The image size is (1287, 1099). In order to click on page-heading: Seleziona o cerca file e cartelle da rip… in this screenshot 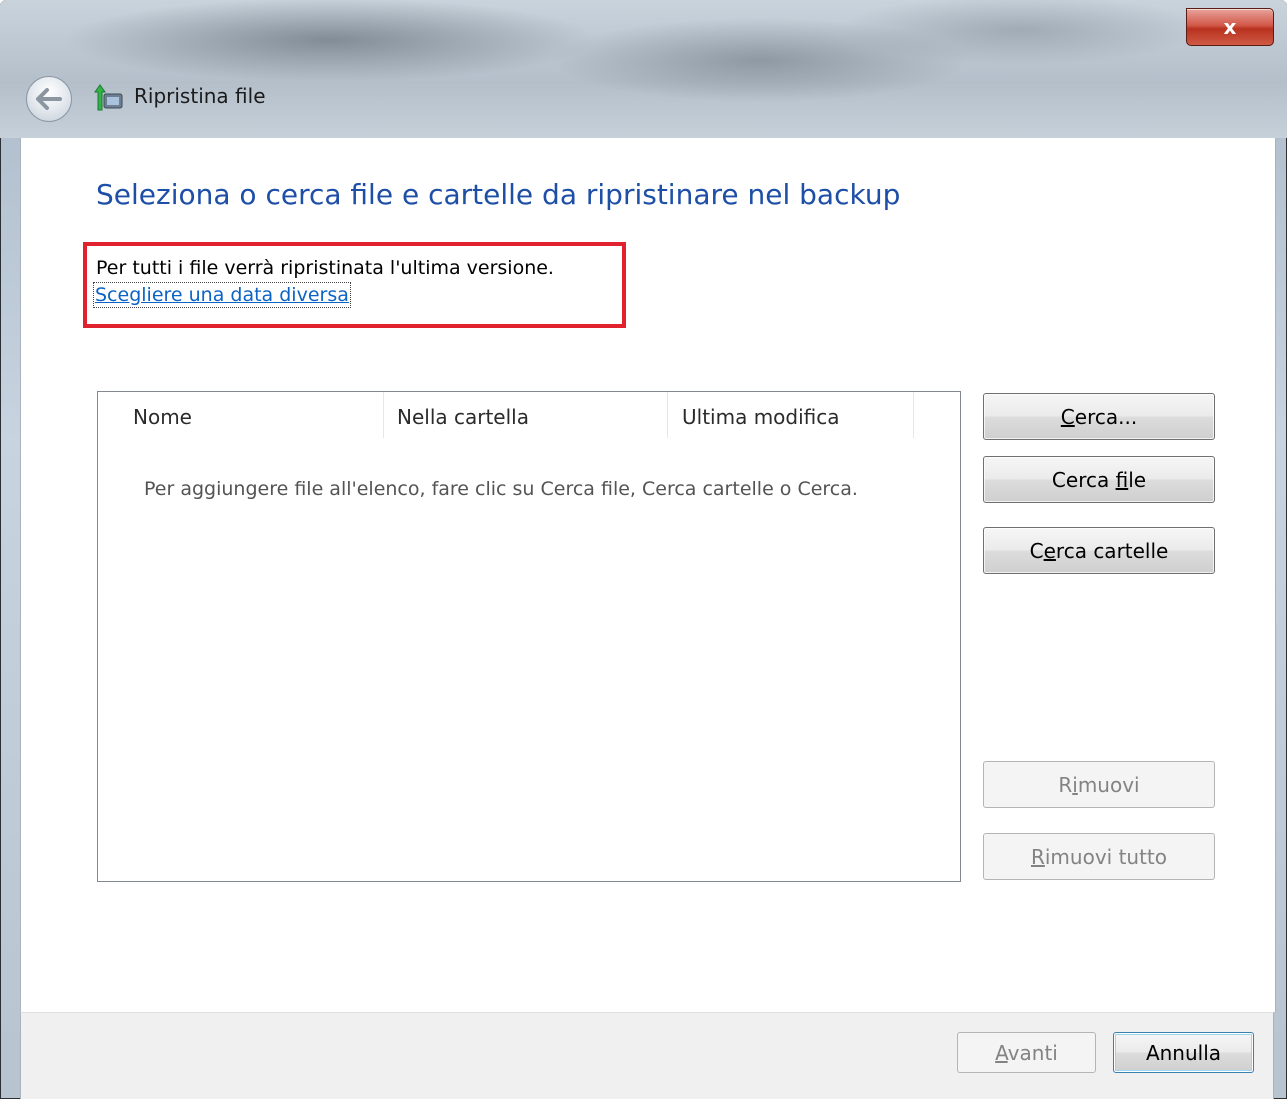, I will do `click(498, 194)`.